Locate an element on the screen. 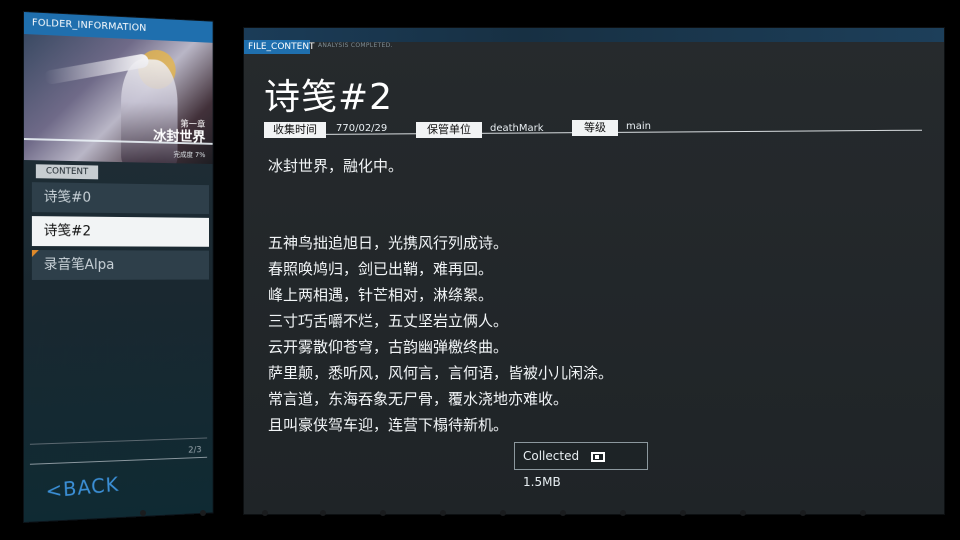  meta-row: 收集时间 770/02/29 保管单位 deathMark 等级 main is located at coordinates (594, 129).